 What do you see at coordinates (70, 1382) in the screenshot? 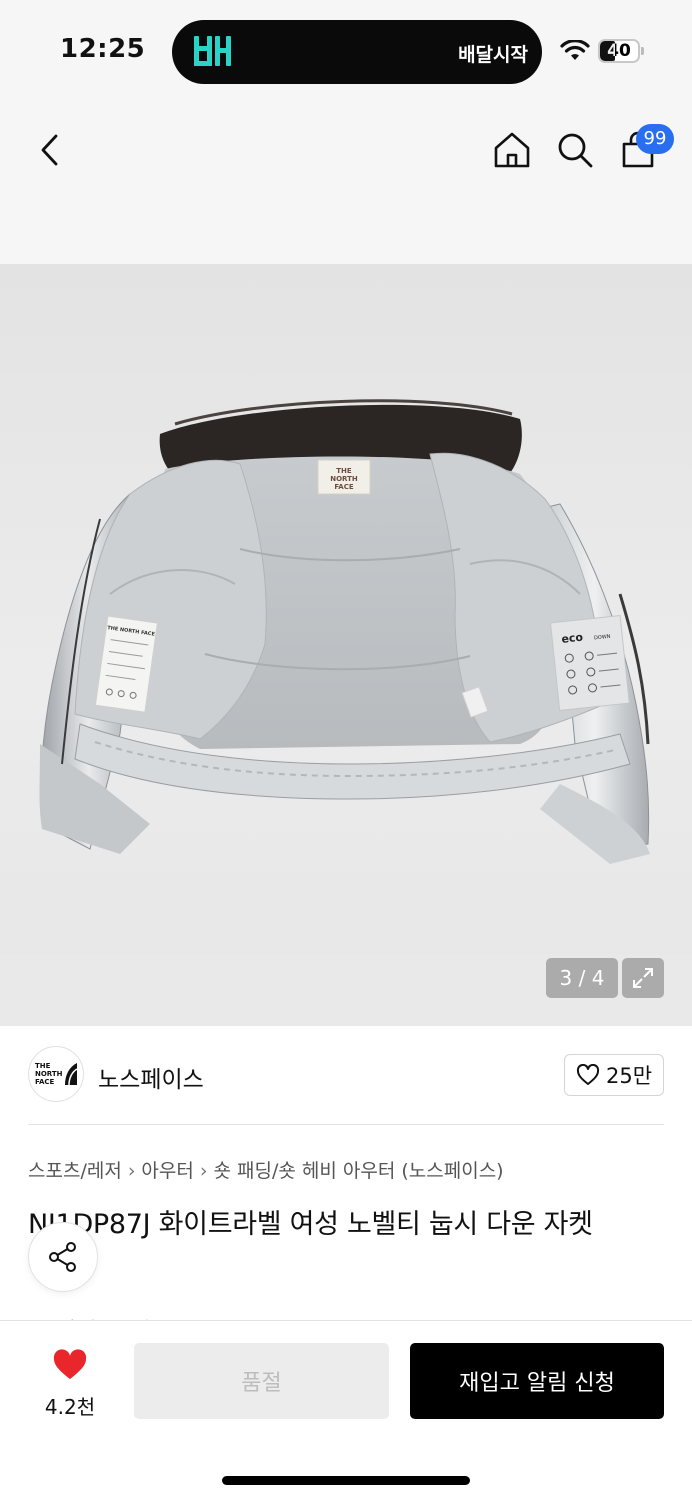
I see `wishlist-button: 4.2천` at bounding box center [70, 1382].